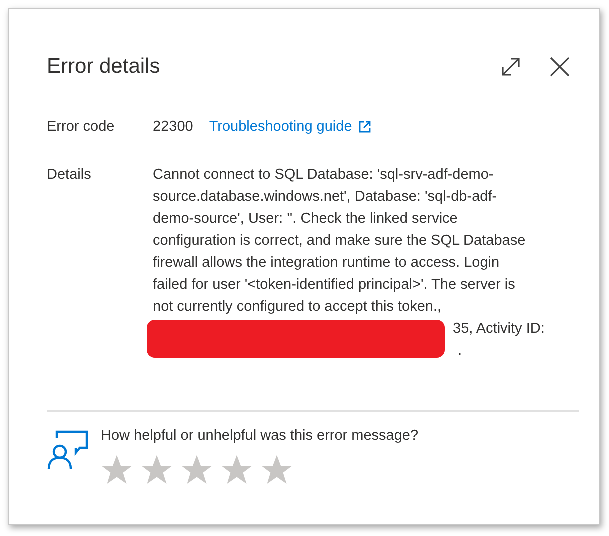  Describe the element at coordinates (306, 220) in the screenshot. I see `details-text: demo-source', User: ''. Check the linked service` at that location.